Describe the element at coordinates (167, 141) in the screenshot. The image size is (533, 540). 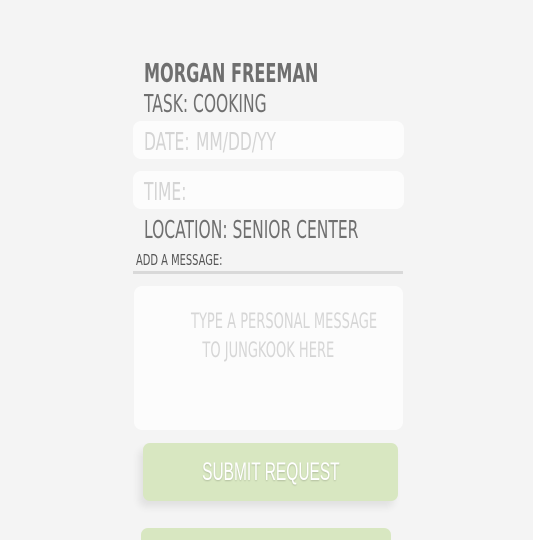
I see `date-label: DATE:` at that location.